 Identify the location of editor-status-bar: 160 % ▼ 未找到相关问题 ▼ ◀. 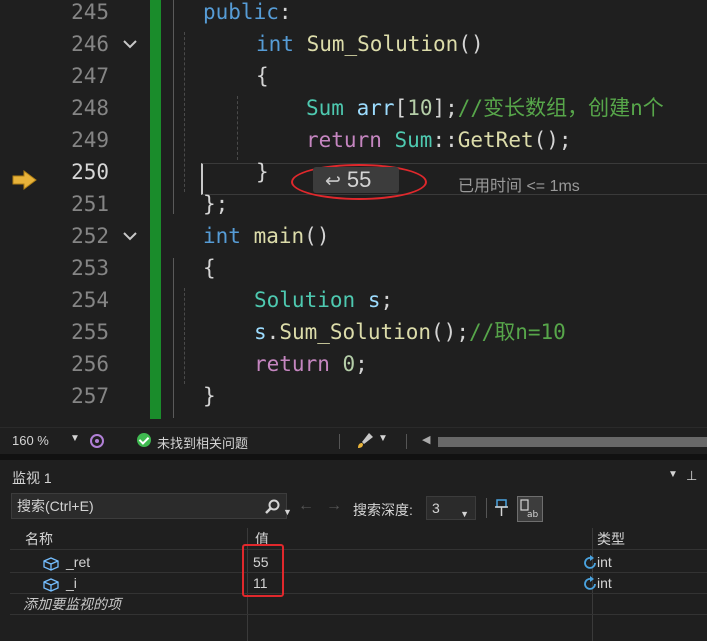
(353, 440).